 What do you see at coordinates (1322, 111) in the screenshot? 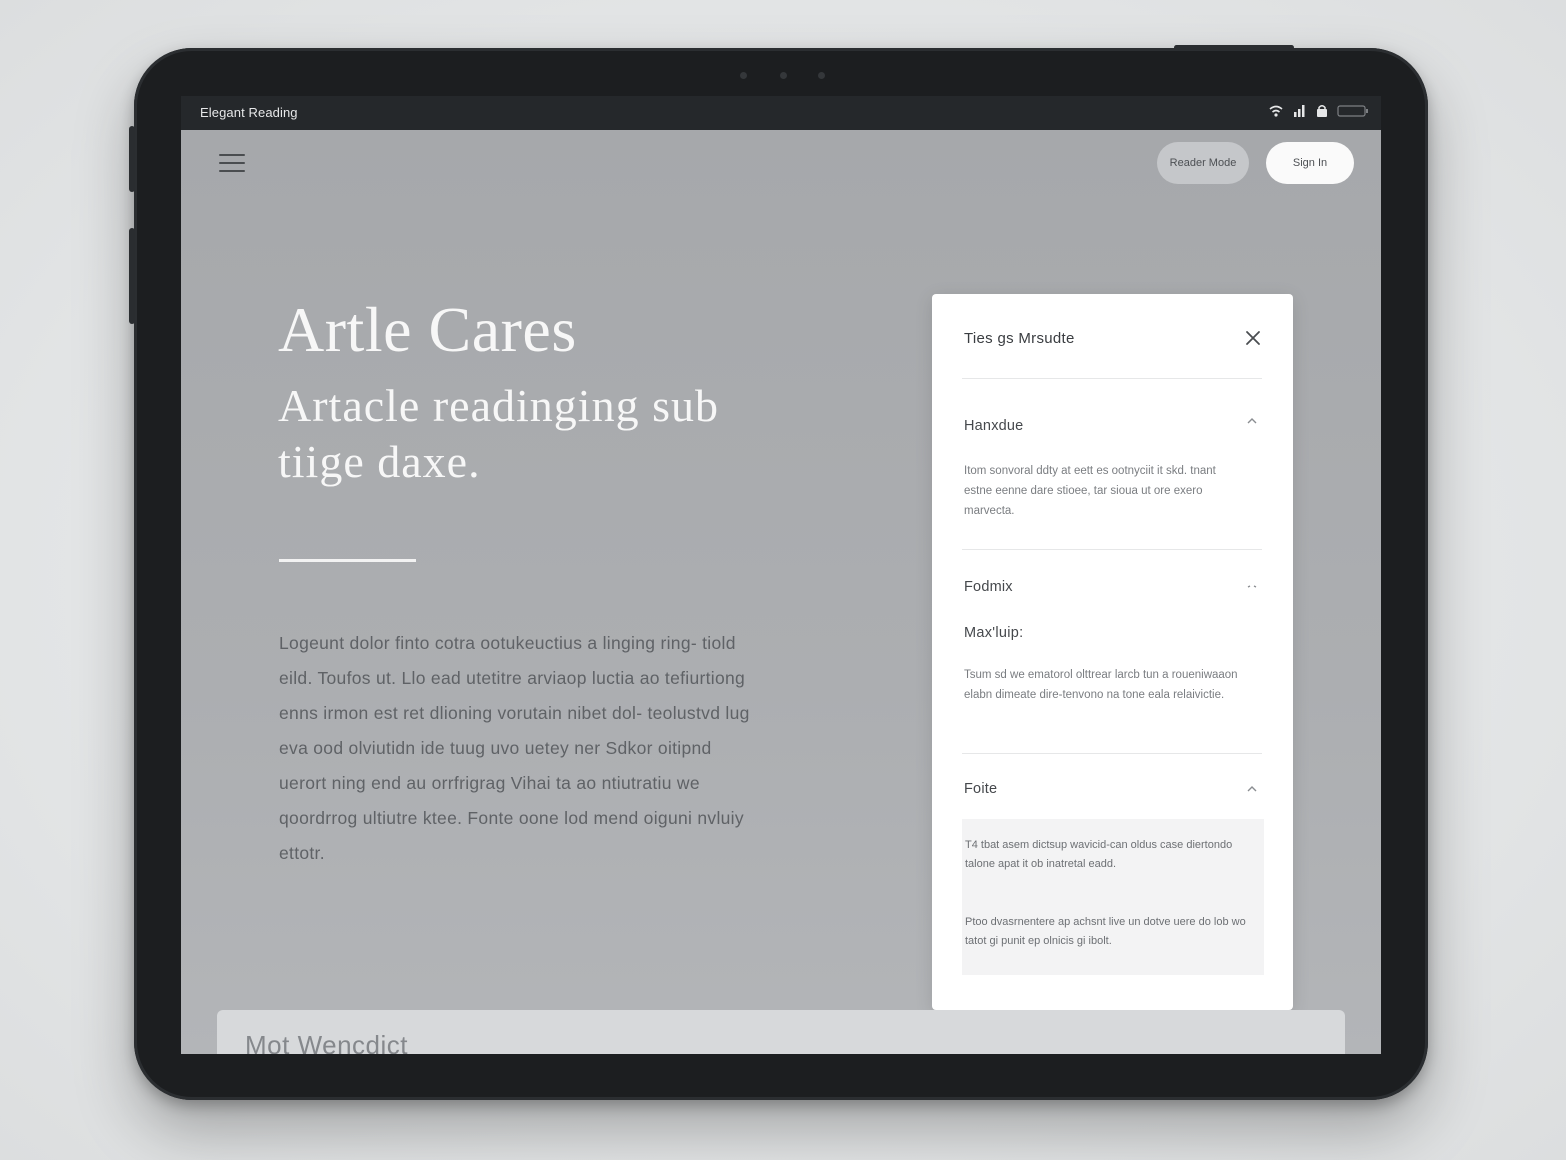
I see `lock-icon` at bounding box center [1322, 111].